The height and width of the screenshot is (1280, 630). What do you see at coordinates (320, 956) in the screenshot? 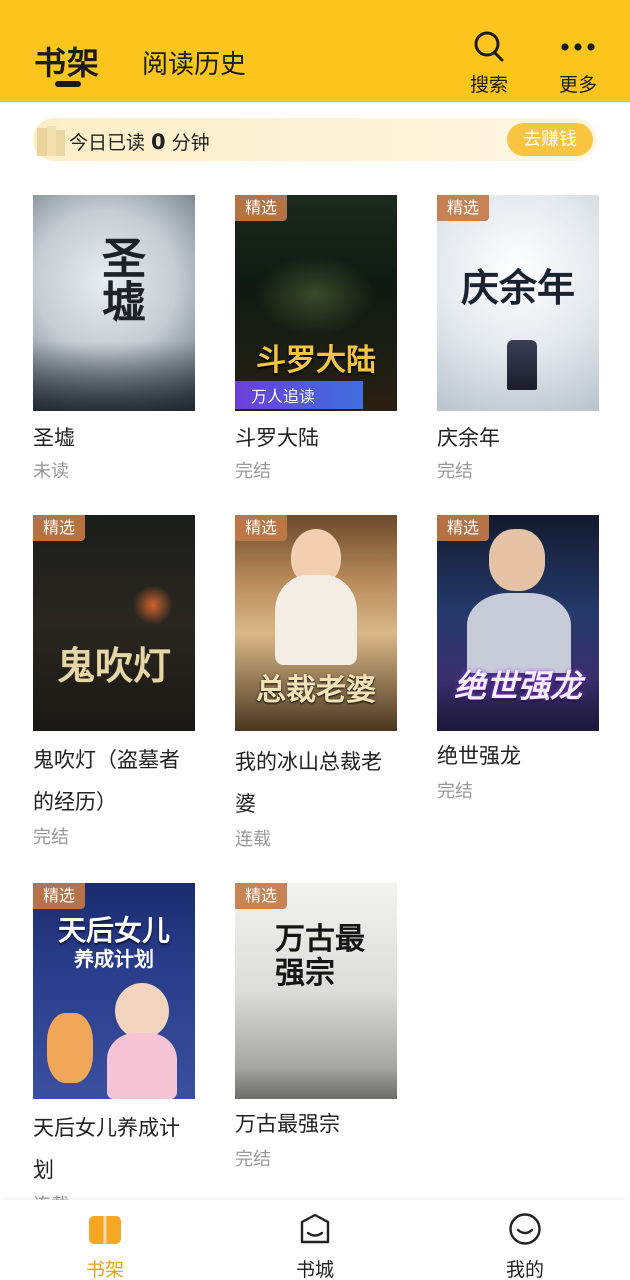
I see `cover-title: 万古最强宗` at bounding box center [320, 956].